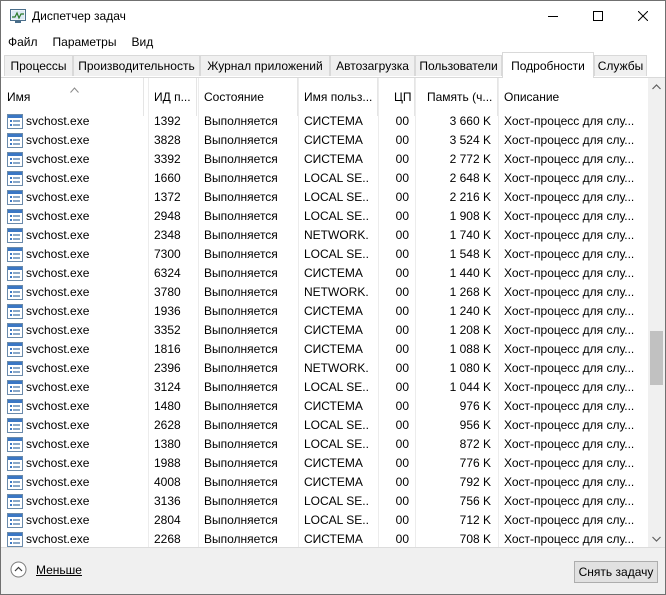  Describe the element at coordinates (620, 65) in the screenshot. I see `tab-services: Службы` at that location.